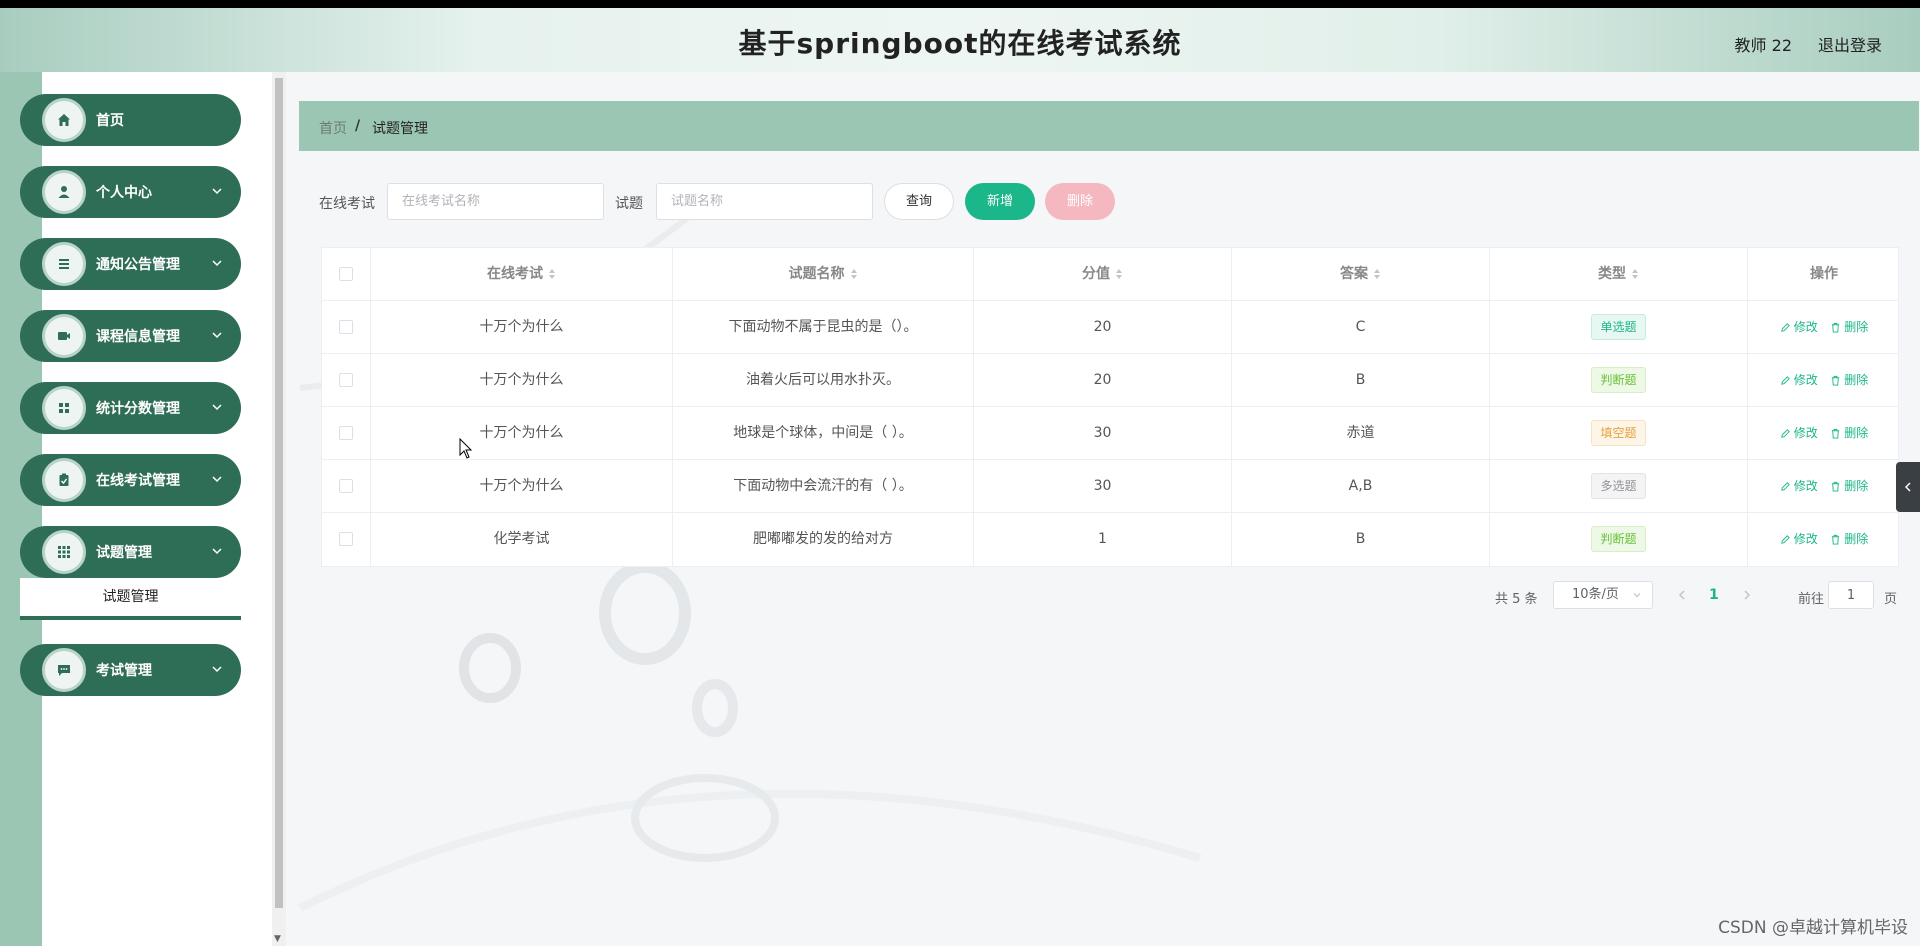 The height and width of the screenshot is (946, 1920). Describe the element at coordinates (1618, 433) in the screenshot. I see `type-tag: 填空题` at that location.